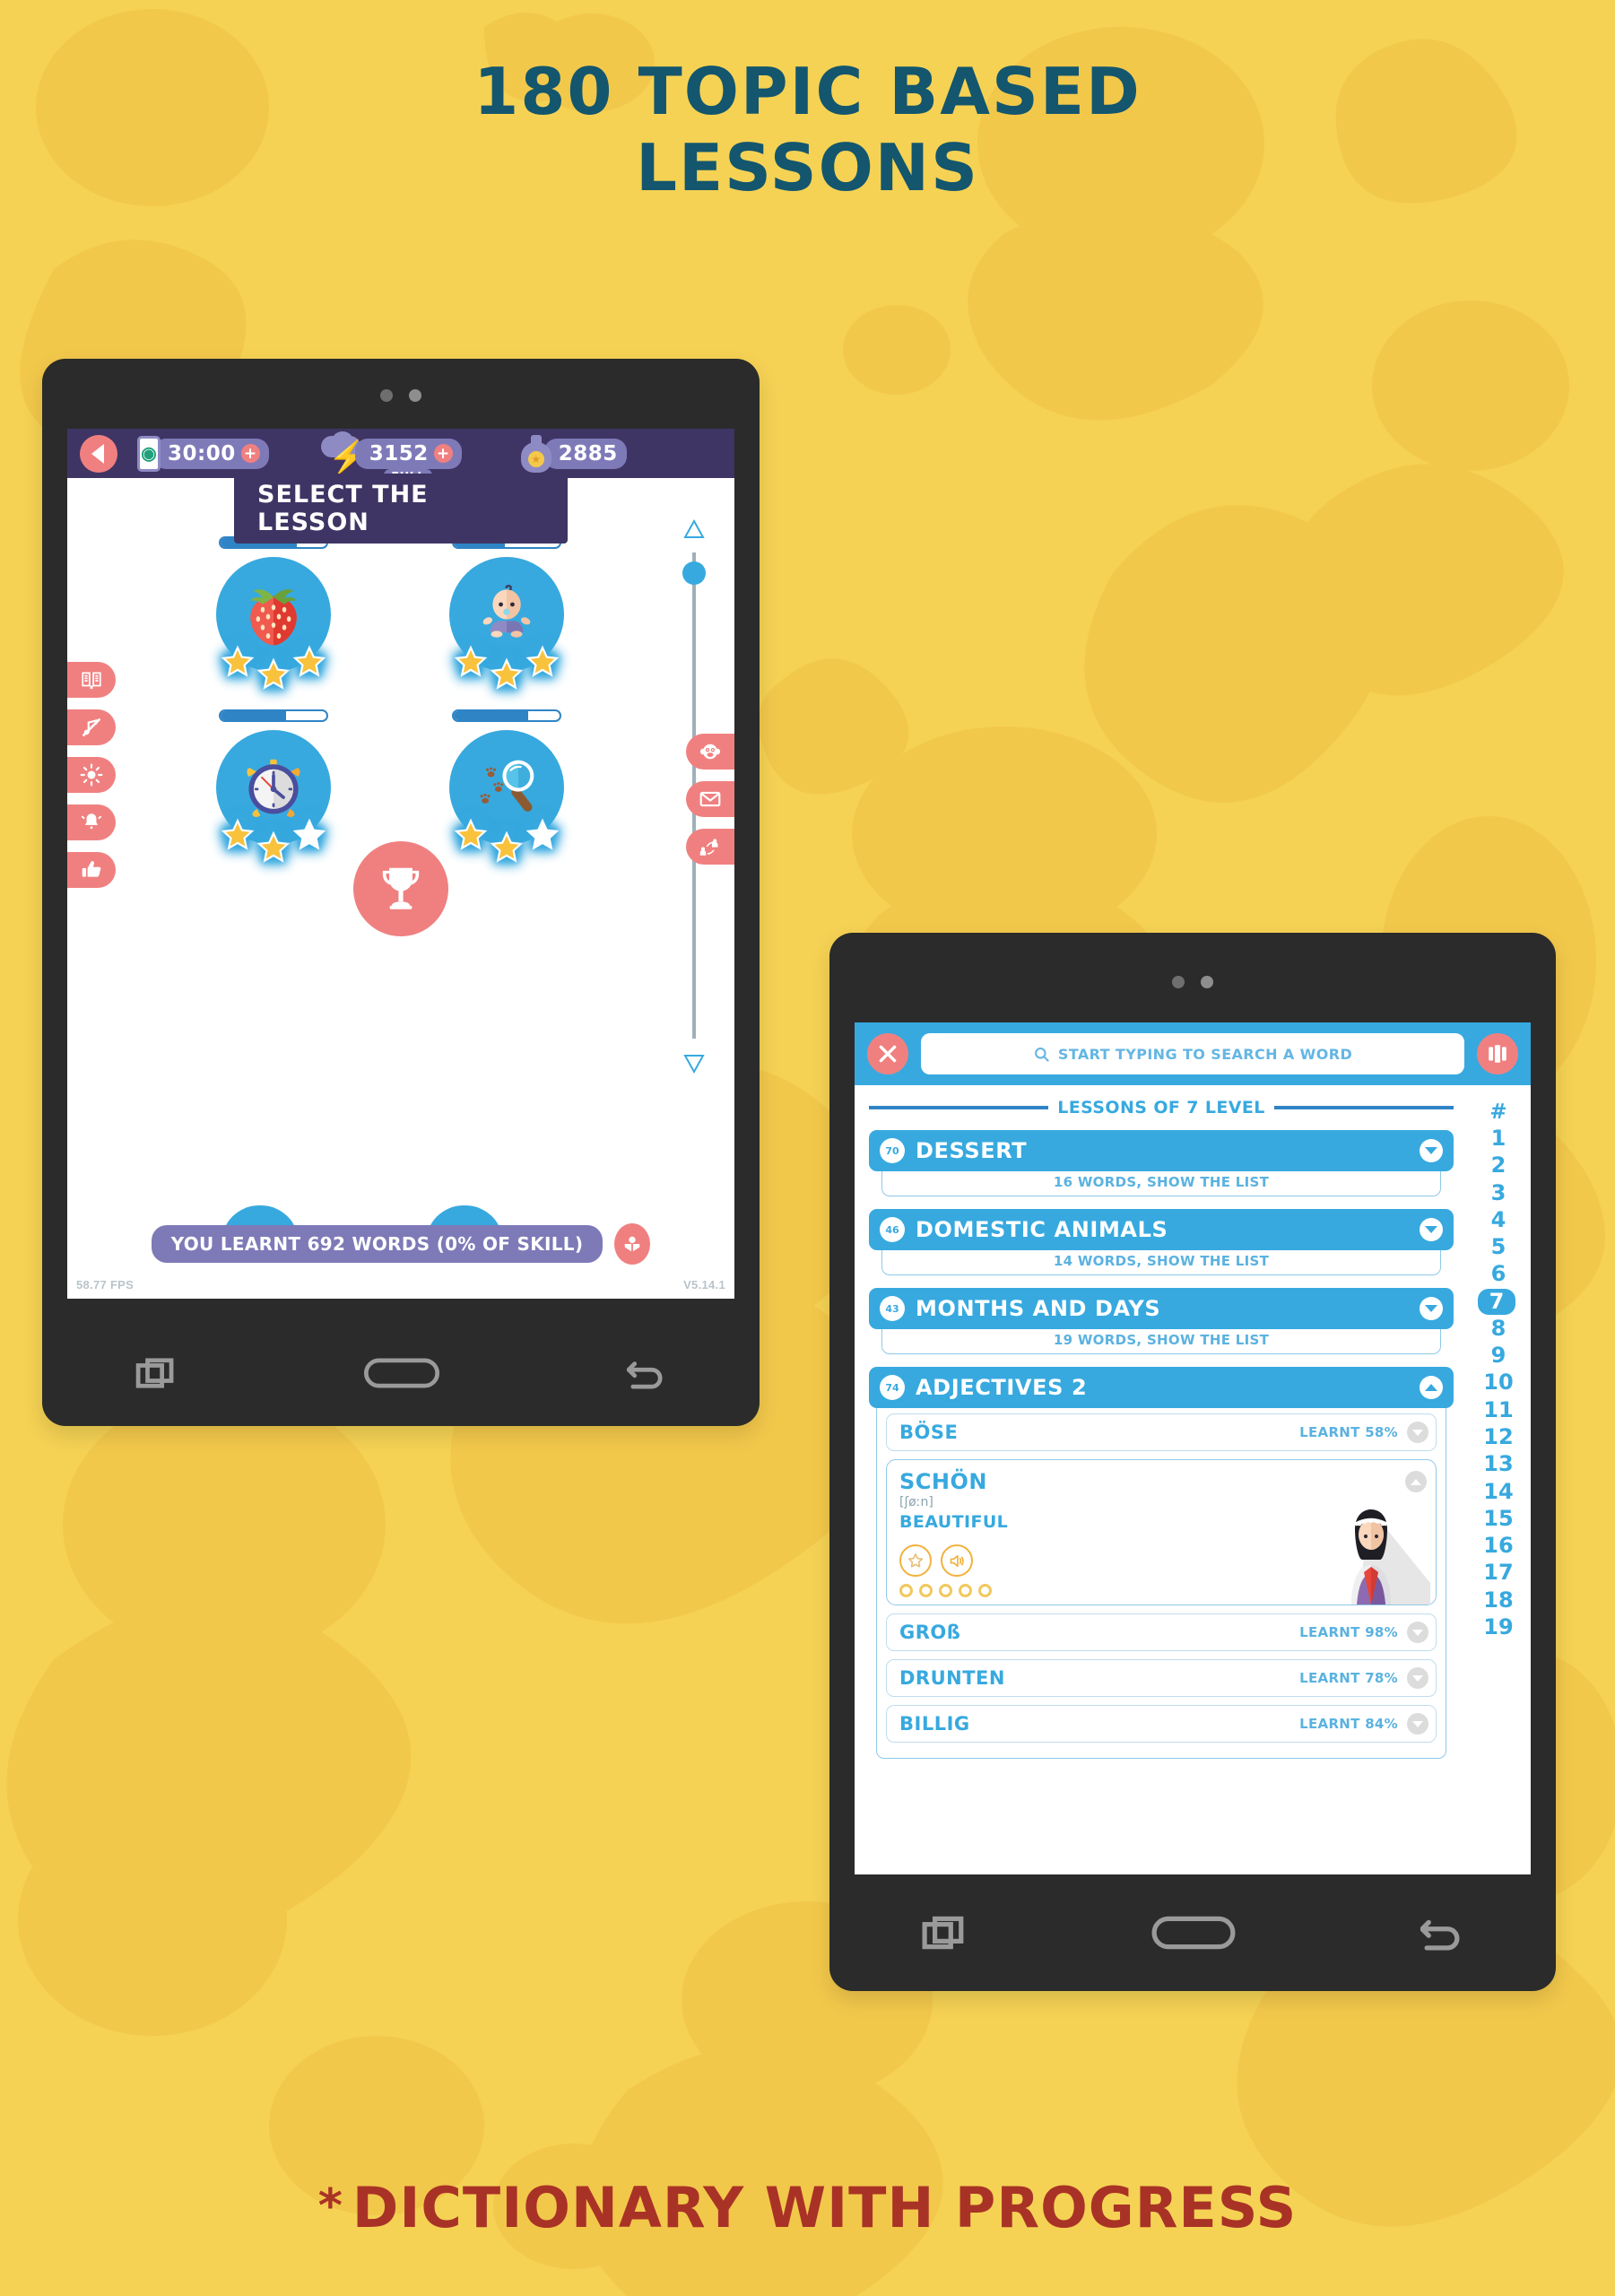  Describe the element at coordinates (1498, 1546) in the screenshot. I see `index-item-16: 16` at that location.